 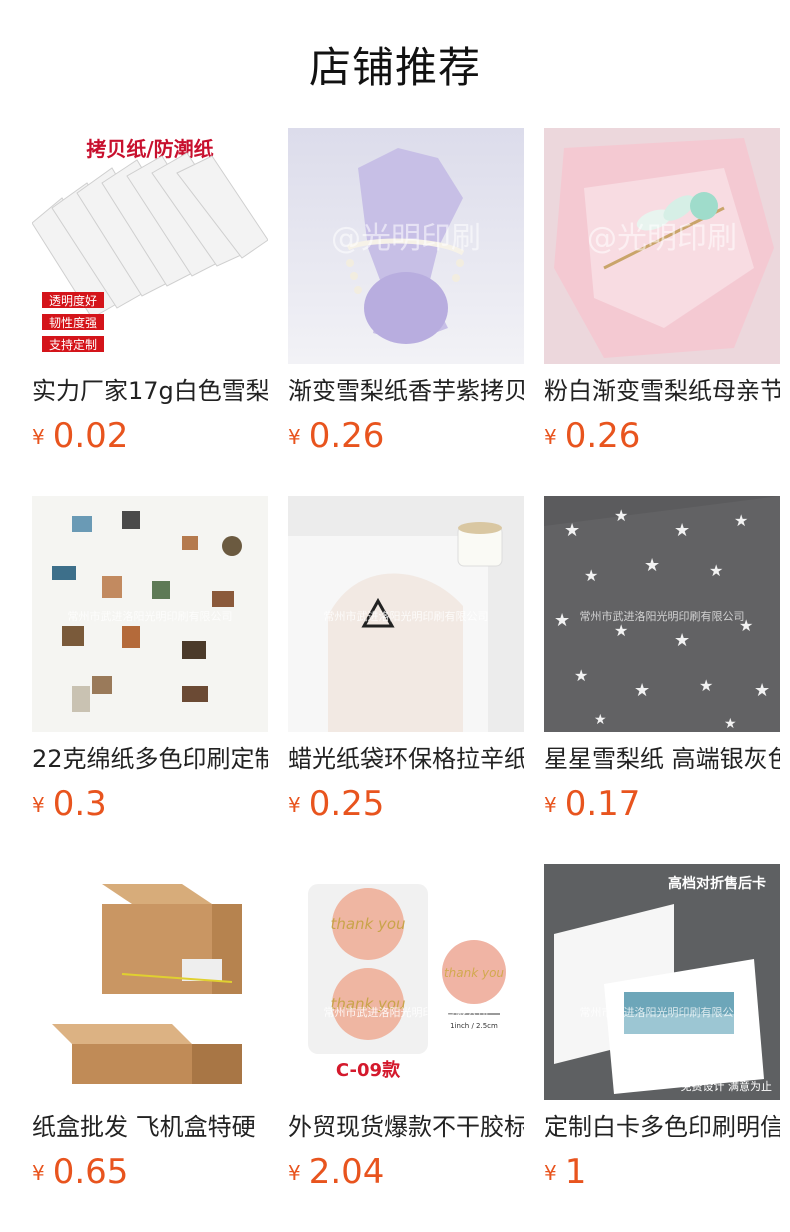 What do you see at coordinates (73, 300) in the screenshot?
I see `svg-text: 透明度好` at bounding box center [73, 300].